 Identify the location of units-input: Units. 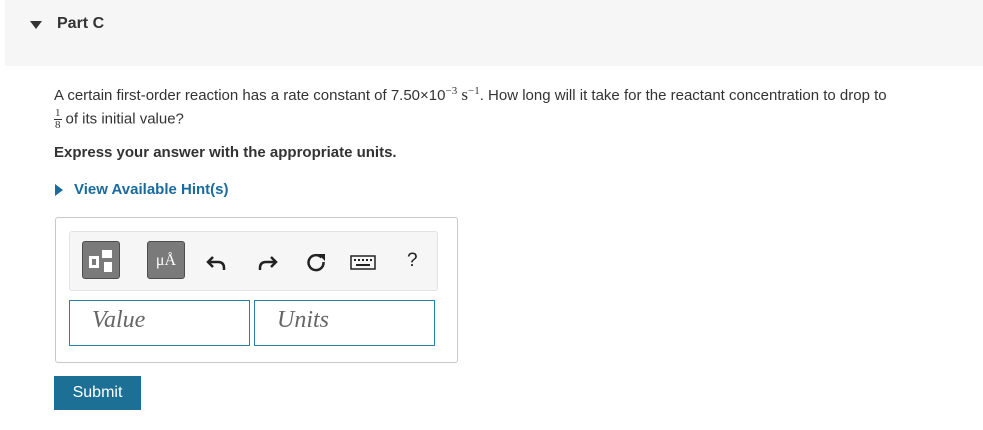
(344, 323).